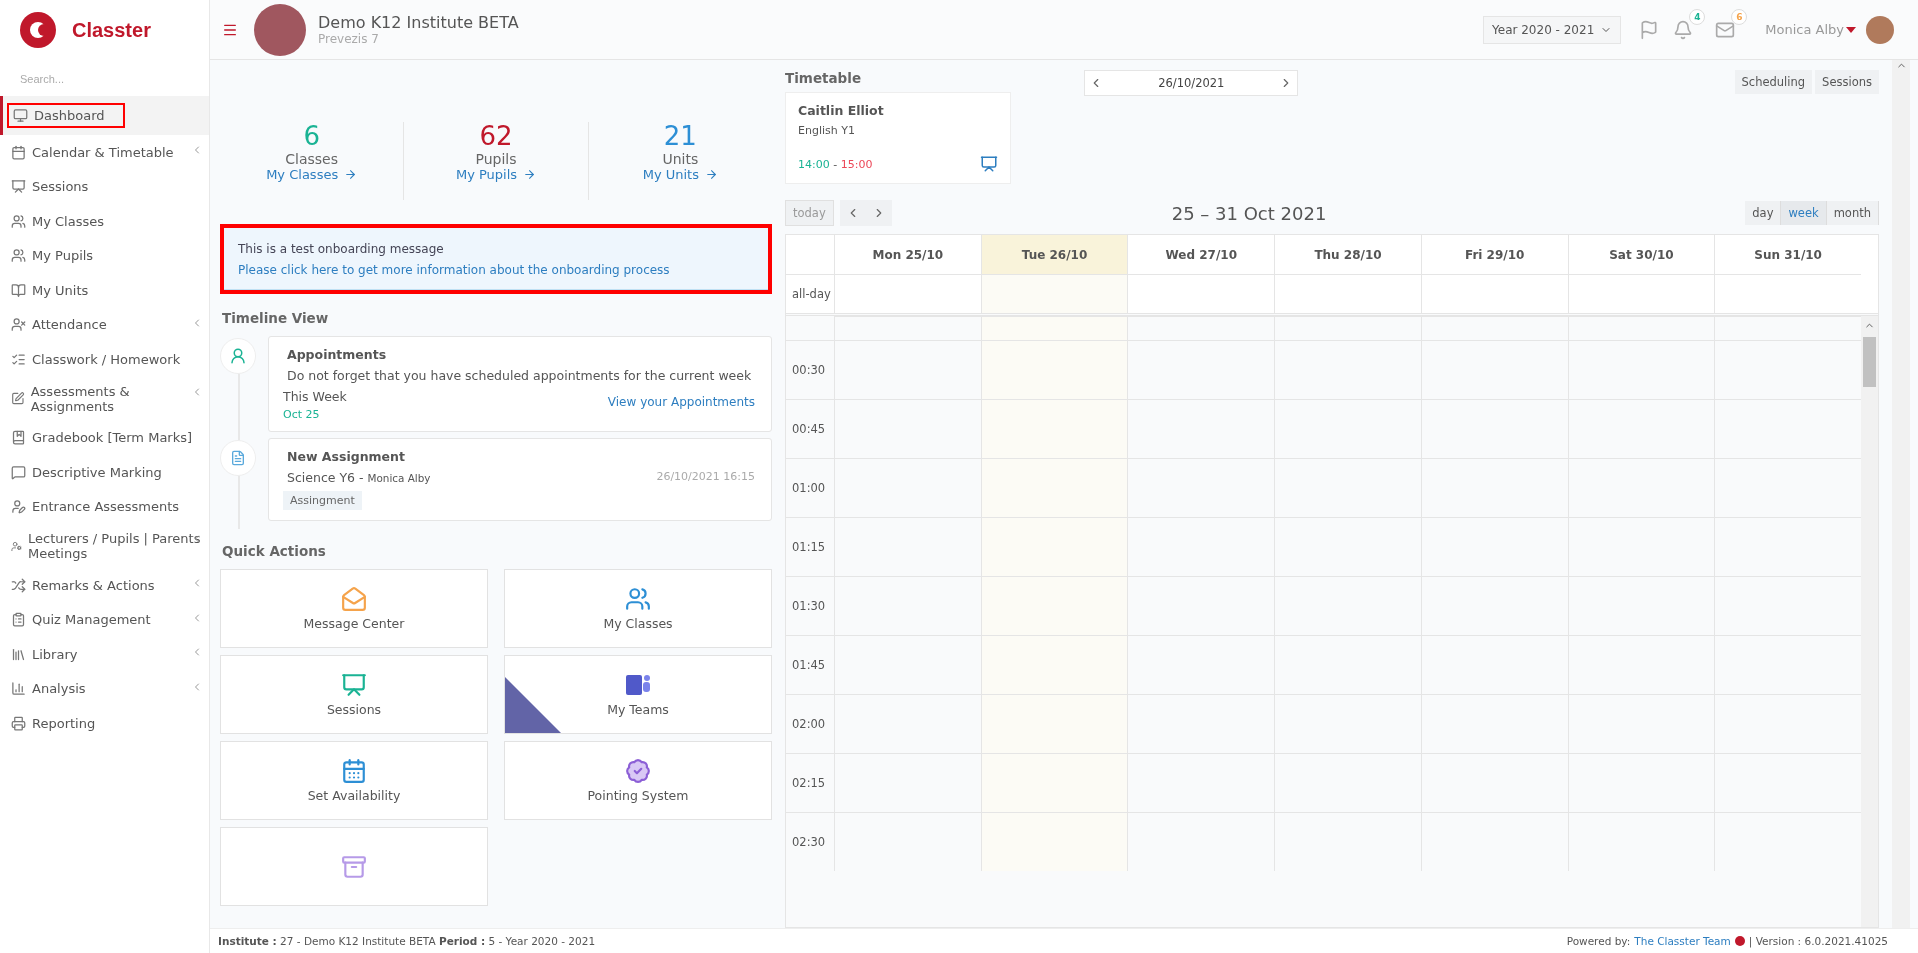 Image resolution: width=1918 pixels, height=953 pixels. I want to click on notification-count: 4, so click(1697, 16).